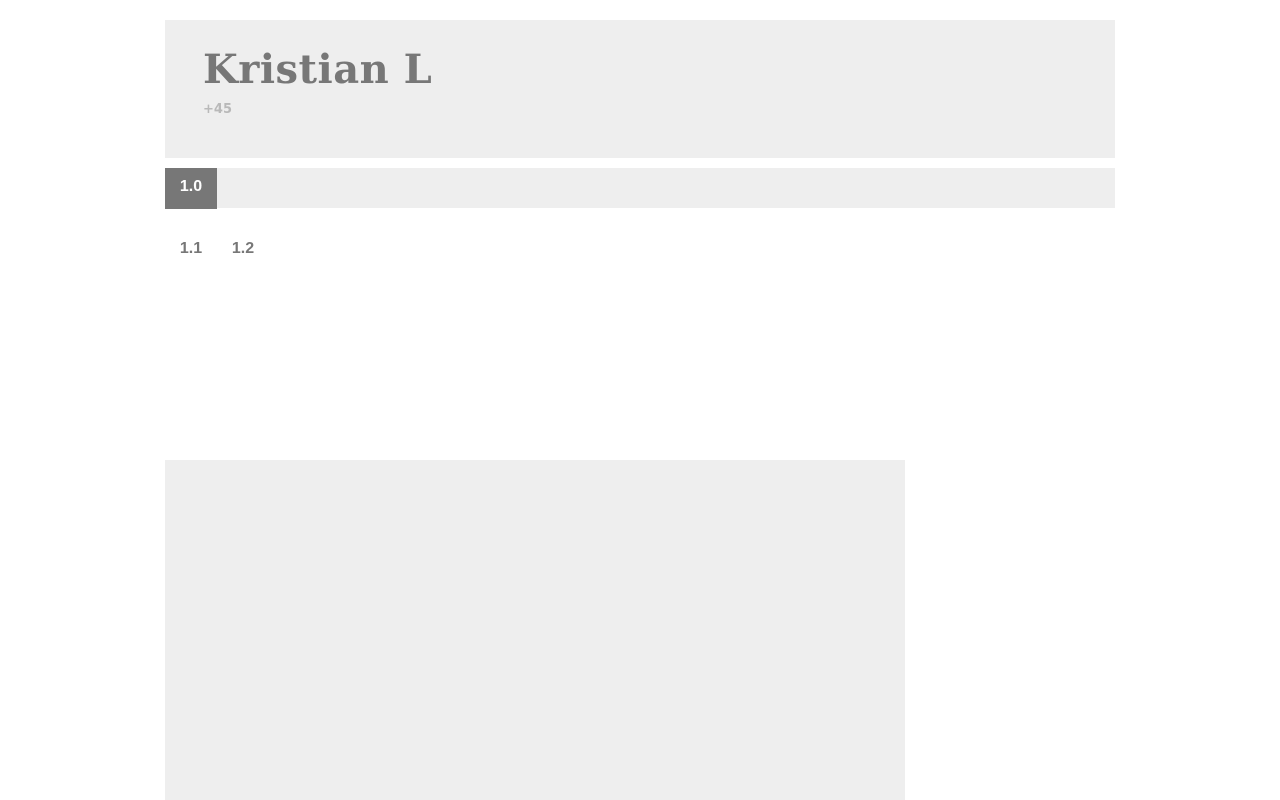 The width and height of the screenshot is (1280, 800). I want to click on site-title: Kristian L, so click(317, 70).